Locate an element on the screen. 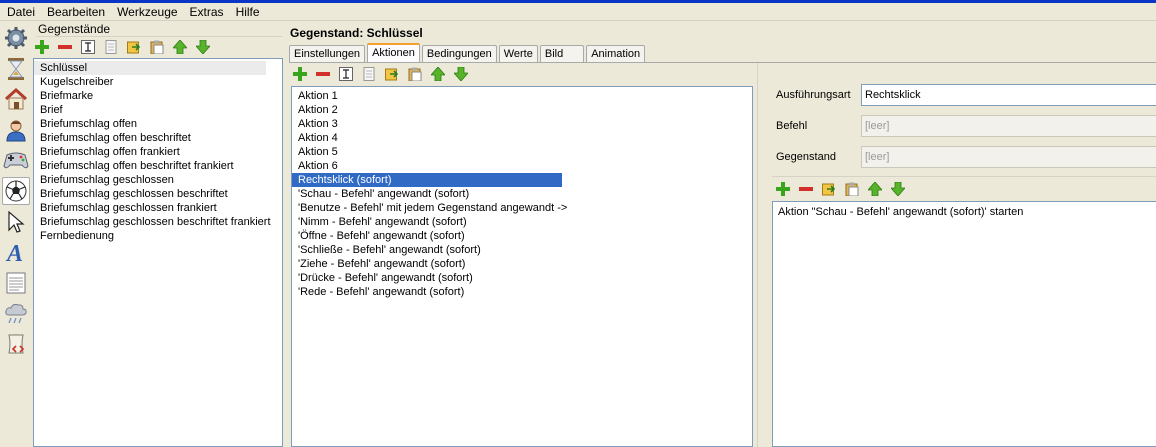 The height and width of the screenshot is (447, 1156). object-label: Gegenstand is located at coordinates (806, 157).